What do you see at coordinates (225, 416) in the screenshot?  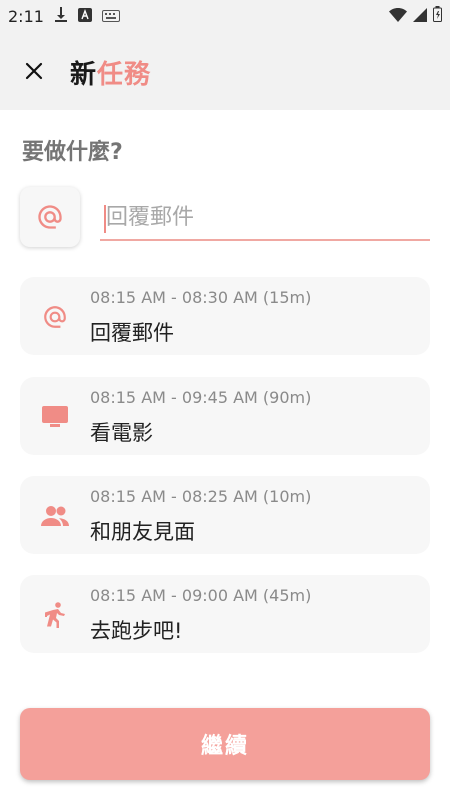 I see `suggestion-card: 08:15 AM - 09:45 AM (90m) 看電影` at bounding box center [225, 416].